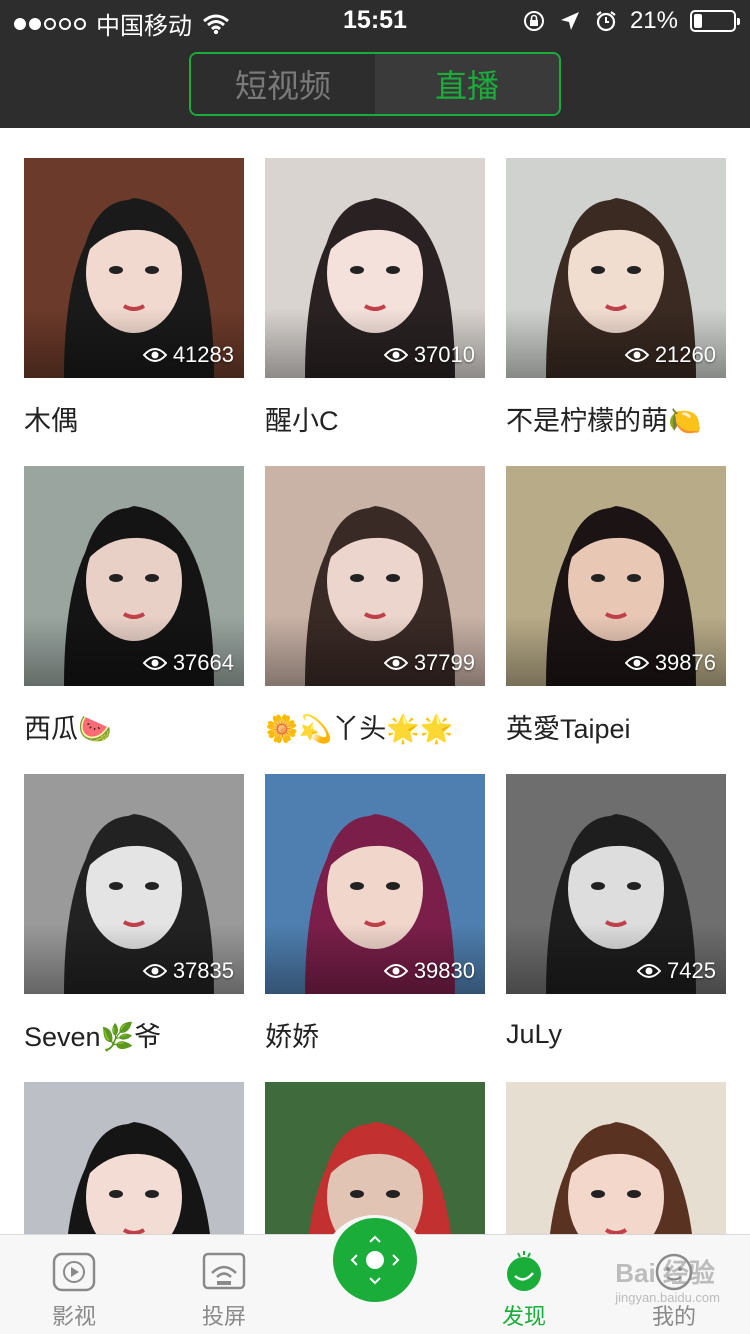 The image size is (750, 1334). What do you see at coordinates (359, 728) in the screenshot?
I see `streamer-name: 🌼💫丫头🌟🌟` at bounding box center [359, 728].